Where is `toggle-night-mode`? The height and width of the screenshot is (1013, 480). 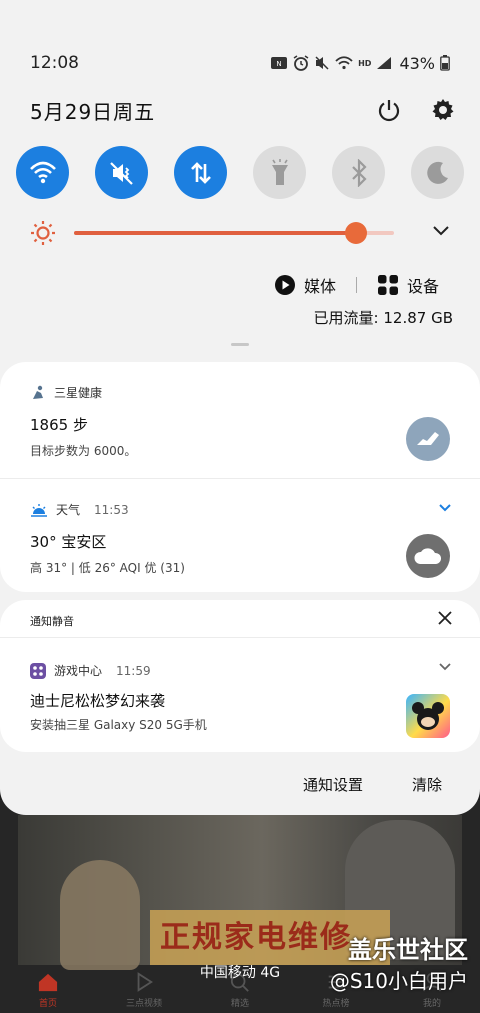
toggle-night-mode is located at coordinates (437, 172).